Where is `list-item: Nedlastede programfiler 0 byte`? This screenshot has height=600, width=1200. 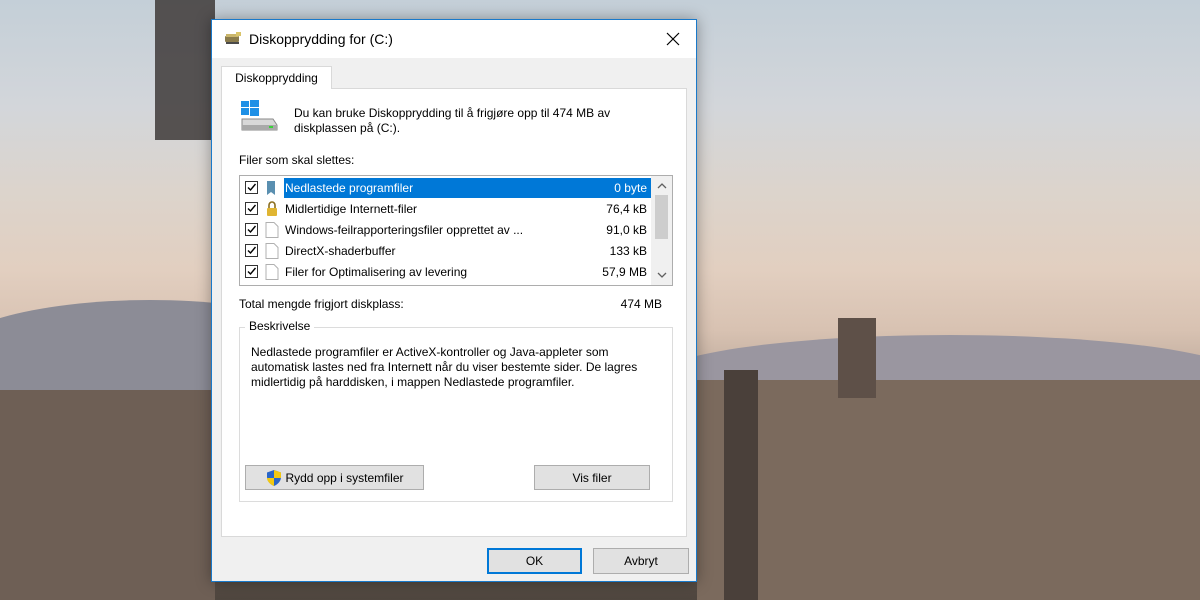
list-item: Nedlastede programfiler 0 byte is located at coordinates (445, 188).